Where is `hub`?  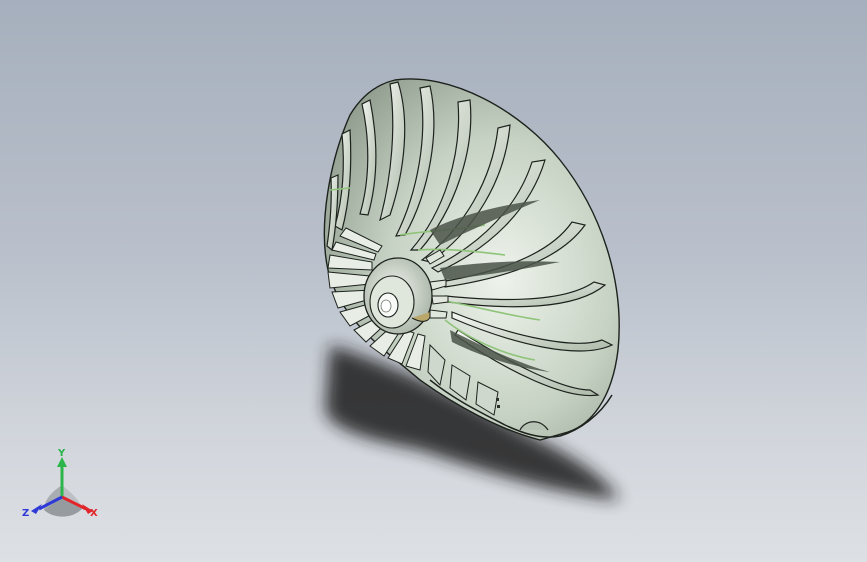
hub is located at coordinates (398, 296).